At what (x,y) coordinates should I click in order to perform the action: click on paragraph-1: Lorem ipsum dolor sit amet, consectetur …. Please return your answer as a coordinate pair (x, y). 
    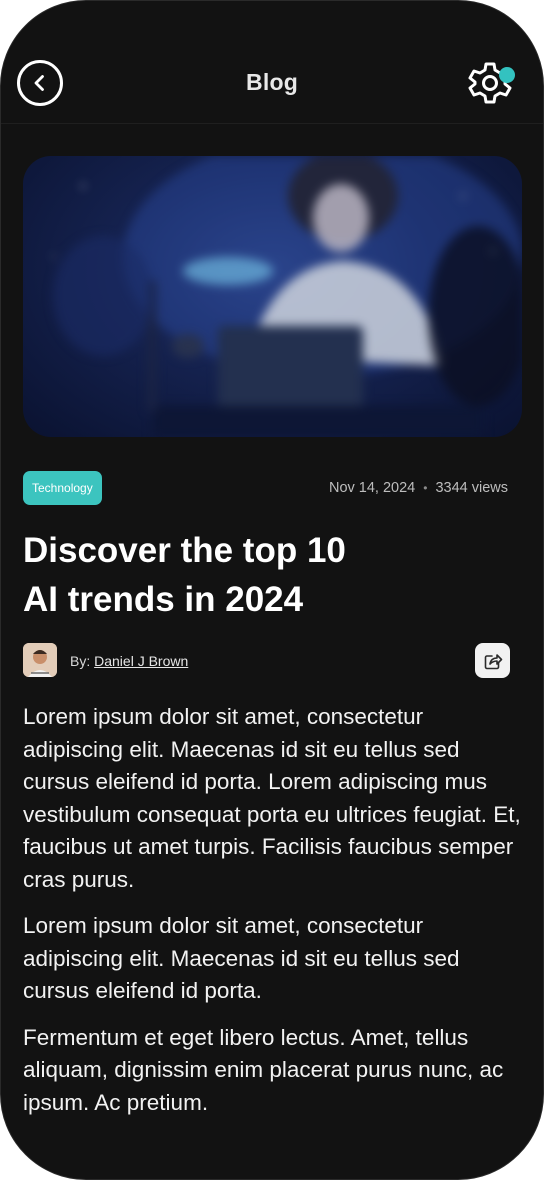
    Looking at the image, I should click on (272, 798).